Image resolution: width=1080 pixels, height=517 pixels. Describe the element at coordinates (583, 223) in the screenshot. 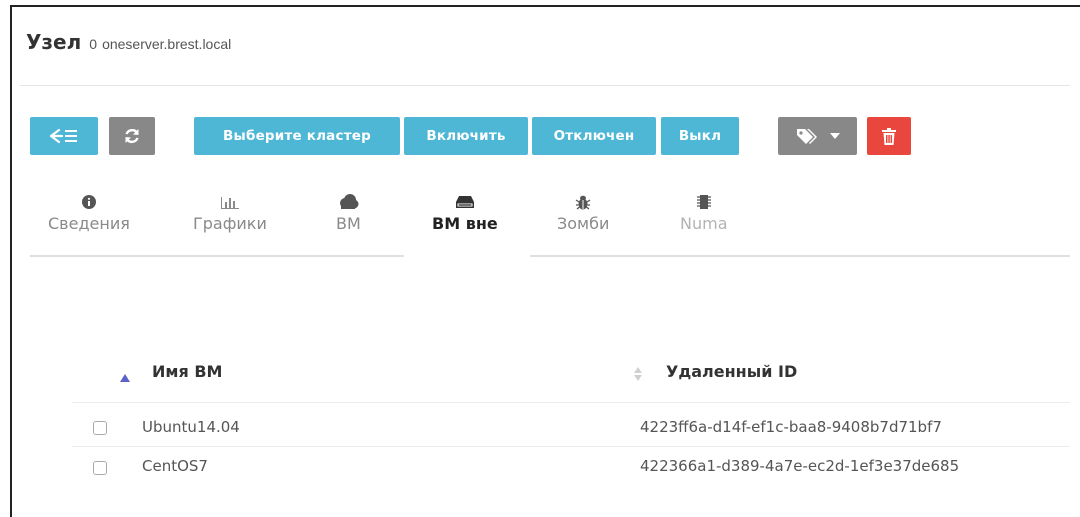

I see `tab-zombies-label: Зомби` at that location.